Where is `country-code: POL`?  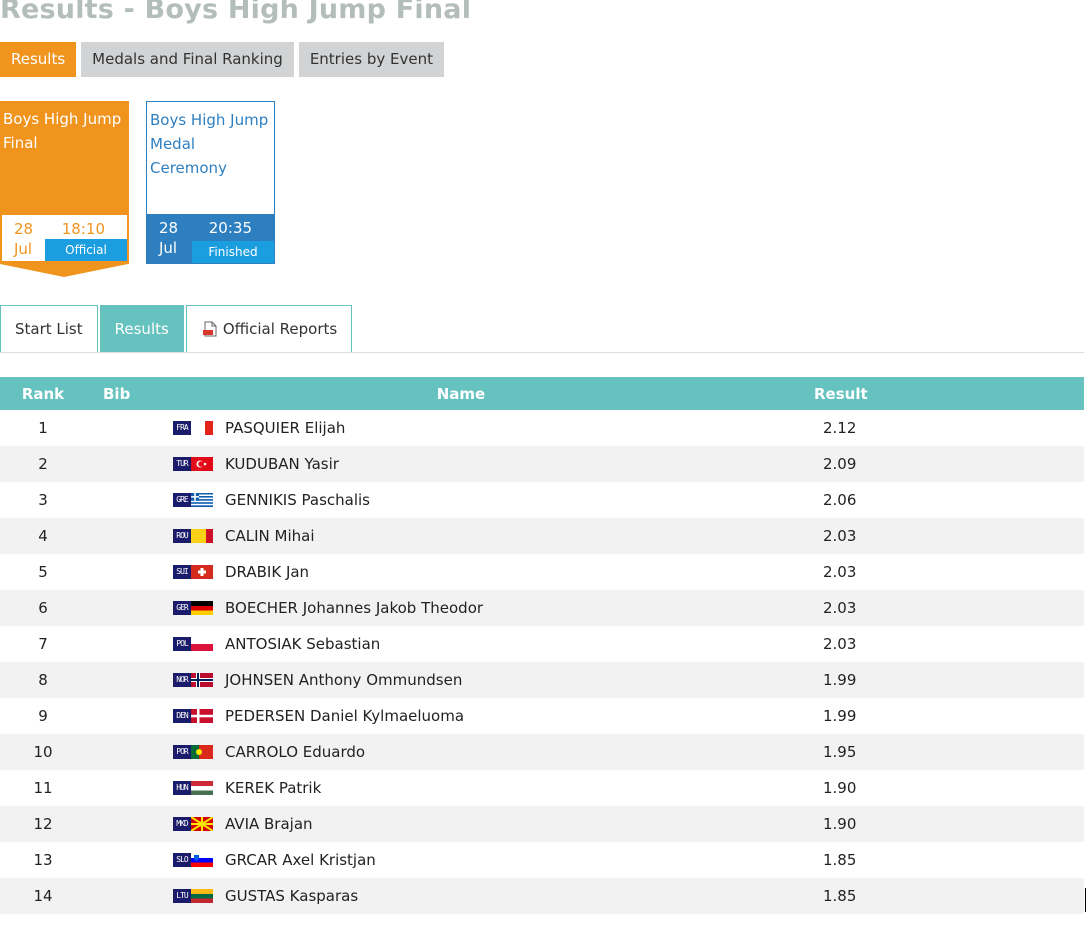
country-code: POL is located at coordinates (182, 644).